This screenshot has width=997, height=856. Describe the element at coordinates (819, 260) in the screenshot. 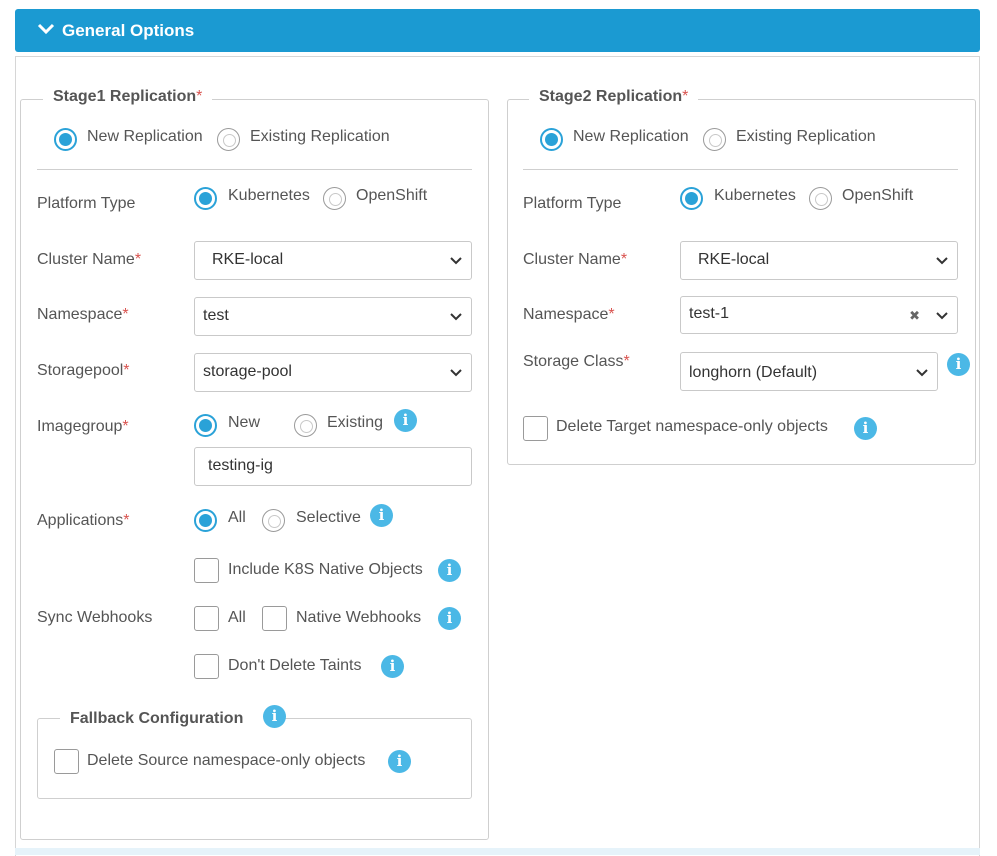

I see `stage2-cluster-select: RKE-local` at that location.